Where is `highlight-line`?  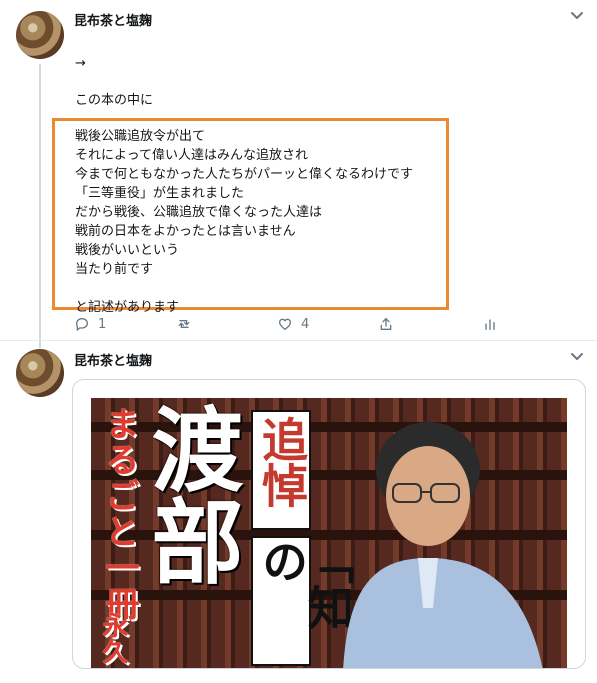
highlight-line is located at coordinates (244, 288).